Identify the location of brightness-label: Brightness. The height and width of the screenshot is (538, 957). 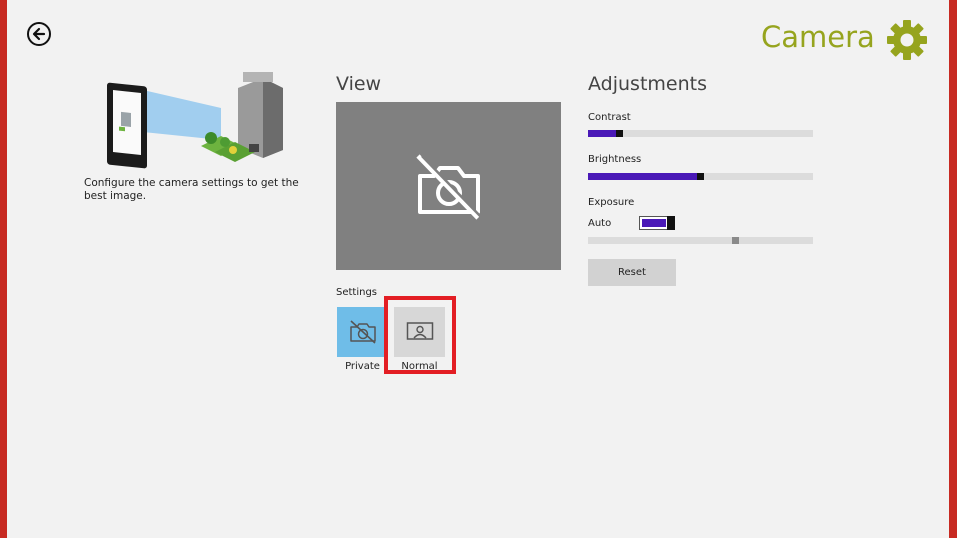
(615, 159).